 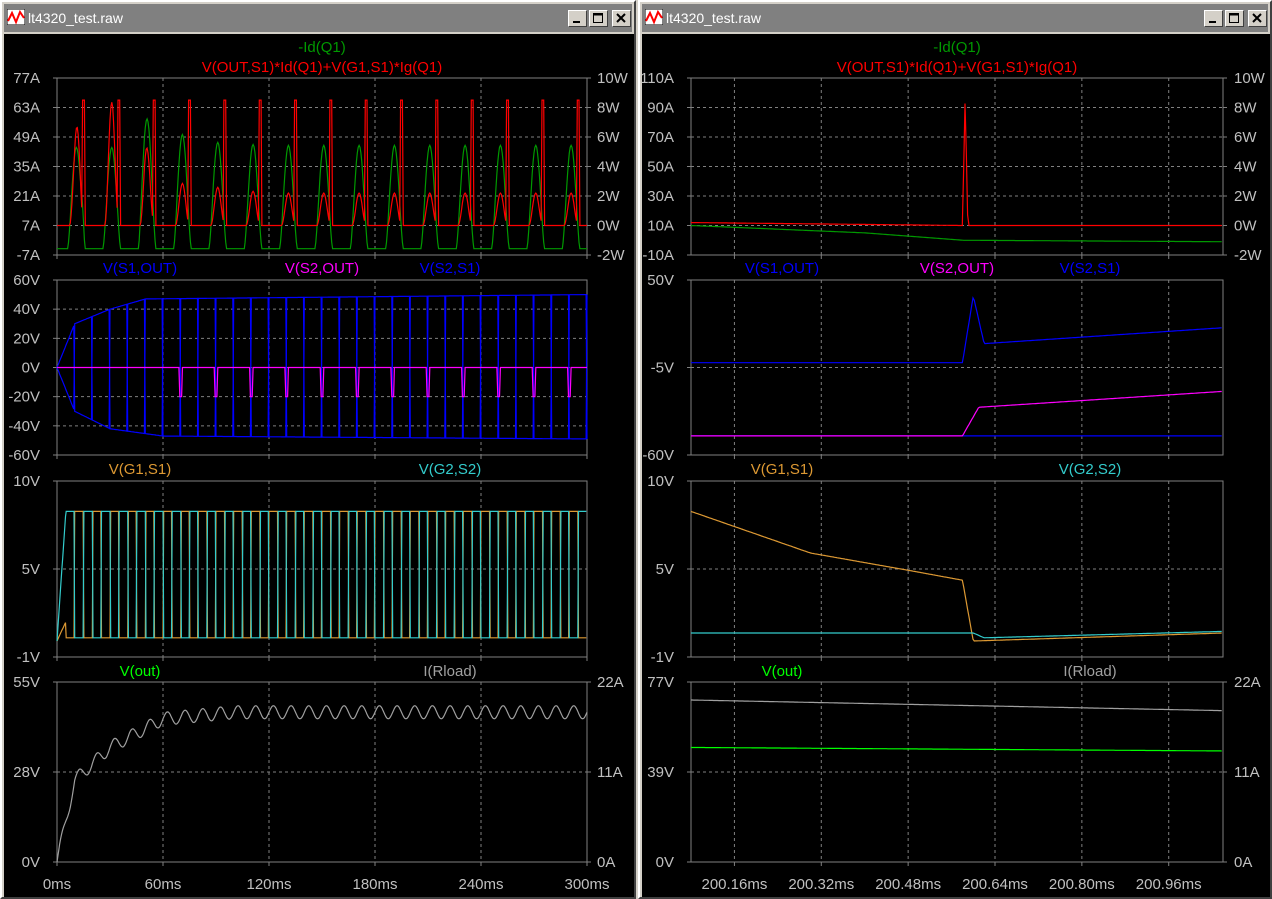 What do you see at coordinates (957, 268) in the screenshot?
I see `trace-label: V(S2,OUT)` at bounding box center [957, 268].